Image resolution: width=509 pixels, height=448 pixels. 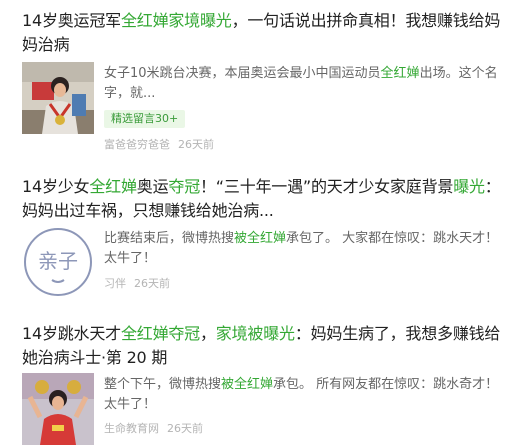 What do you see at coordinates (160, 333) in the screenshot?
I see `title-highlight: 全红婵夺冠` at bounding box center [160, 333].